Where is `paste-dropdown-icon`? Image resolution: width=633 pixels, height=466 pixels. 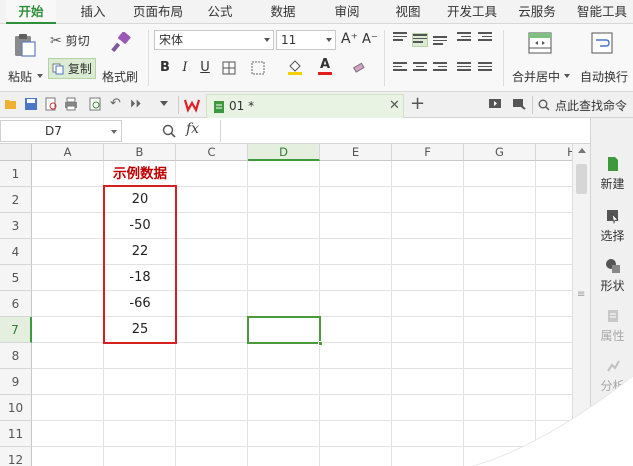
paste-dropdown-icon is located at coordinates (40, 76).